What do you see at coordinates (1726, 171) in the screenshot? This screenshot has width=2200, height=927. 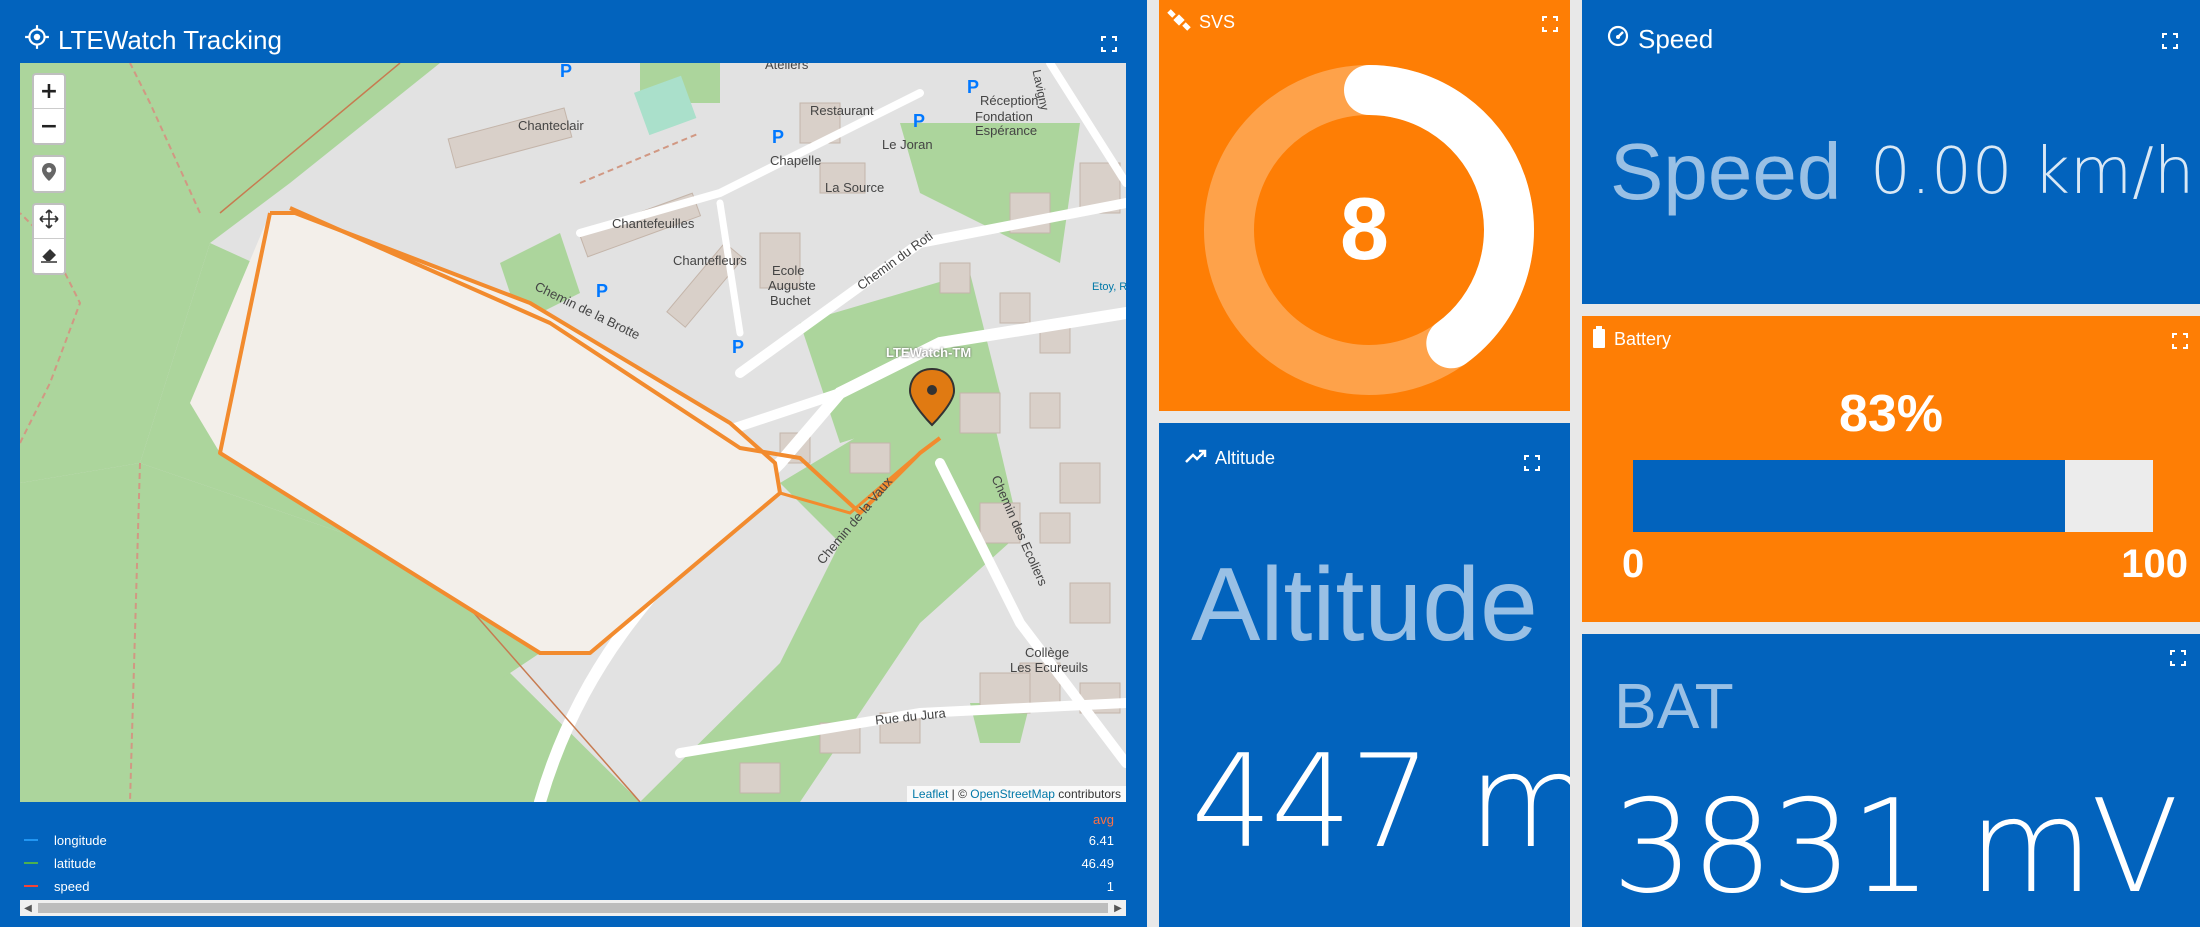 I see `speed-label: Speed` at bounding box center [1726, 171].